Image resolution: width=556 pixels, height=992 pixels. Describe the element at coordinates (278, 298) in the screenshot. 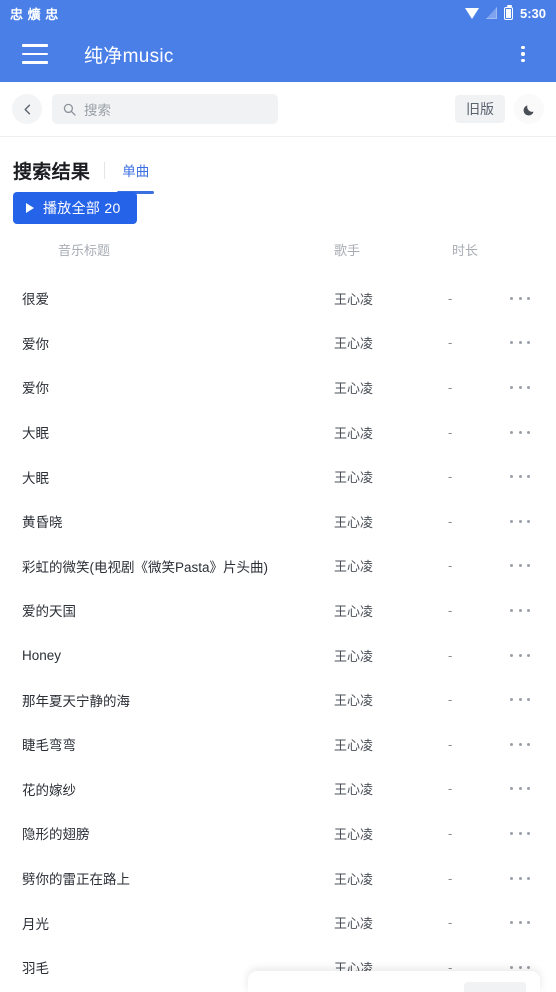

I see `table-row: 很爱 王心凌 -` at that location.